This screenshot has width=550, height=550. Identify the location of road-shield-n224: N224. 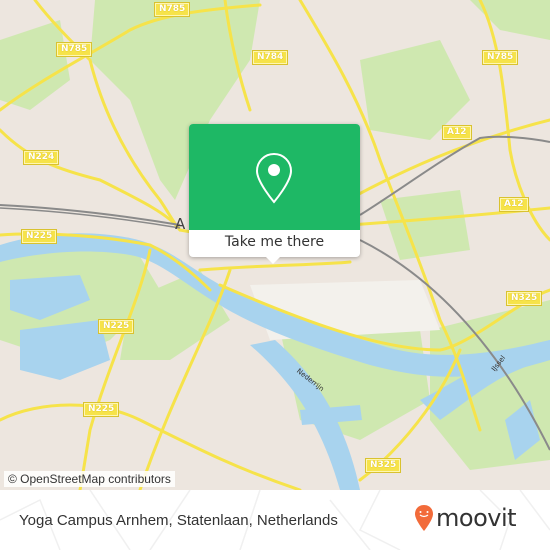
(41, 157).